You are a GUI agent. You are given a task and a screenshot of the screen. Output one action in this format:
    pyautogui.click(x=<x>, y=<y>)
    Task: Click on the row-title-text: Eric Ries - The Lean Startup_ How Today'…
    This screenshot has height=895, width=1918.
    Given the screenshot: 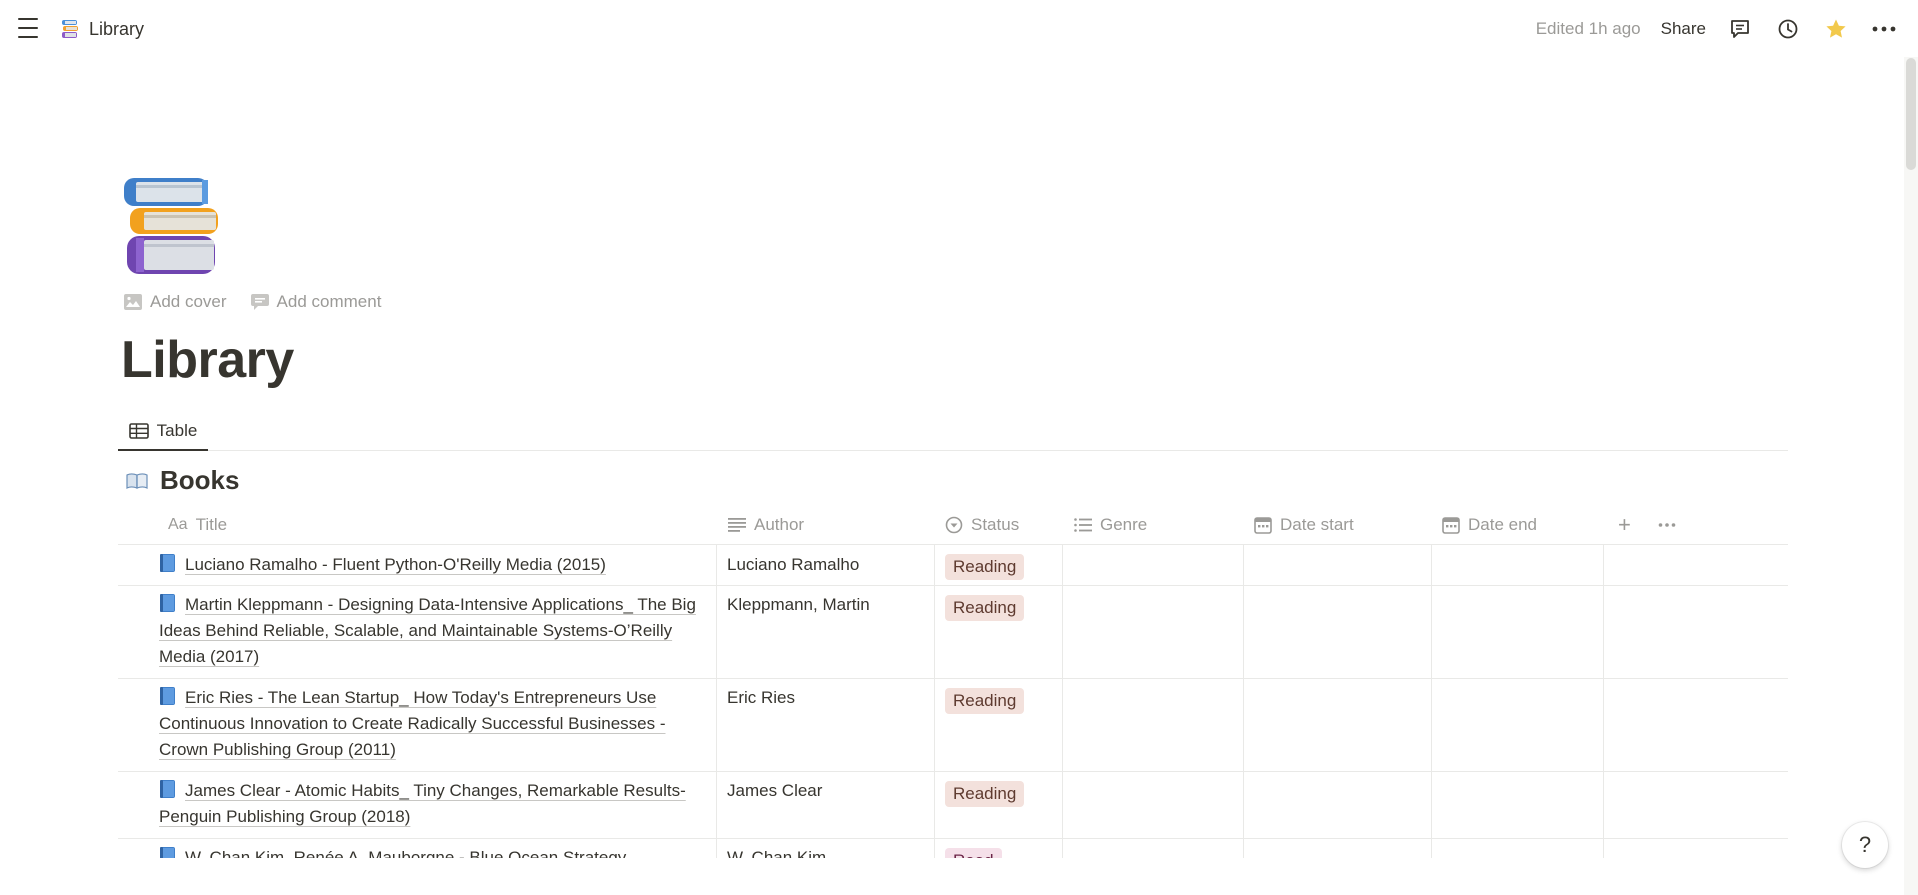 What is the action you would take?
    pyautogui.click(x=412, y=723)
    